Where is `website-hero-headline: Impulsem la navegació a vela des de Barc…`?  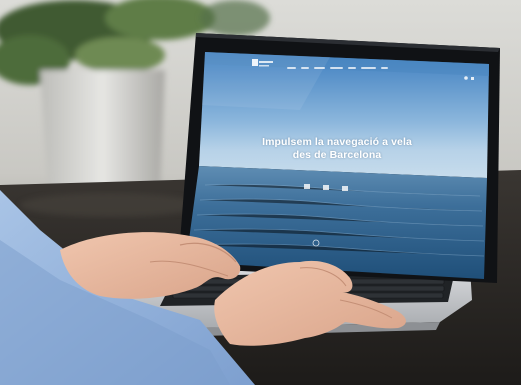 website-hero-headline: Impulsem la navegació a vela des de Barc… is located at coordinates (337, 149).